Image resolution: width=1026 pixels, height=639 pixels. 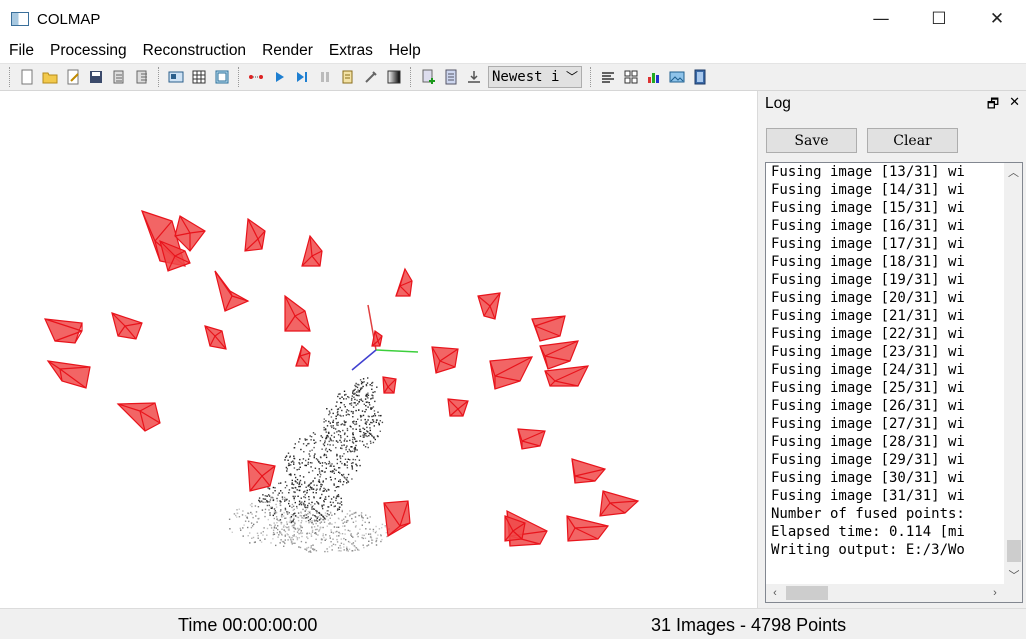 What do you see at coordinates (405, 51) in the screenshot?
I see `menu-help: Help` at bounding box center [405, 51].